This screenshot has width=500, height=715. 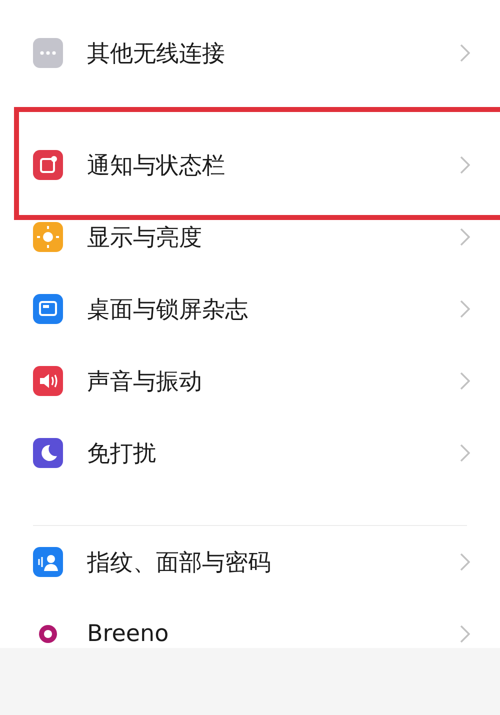 I want to click on setting-label: Breeno, so click(x=273, y=634).